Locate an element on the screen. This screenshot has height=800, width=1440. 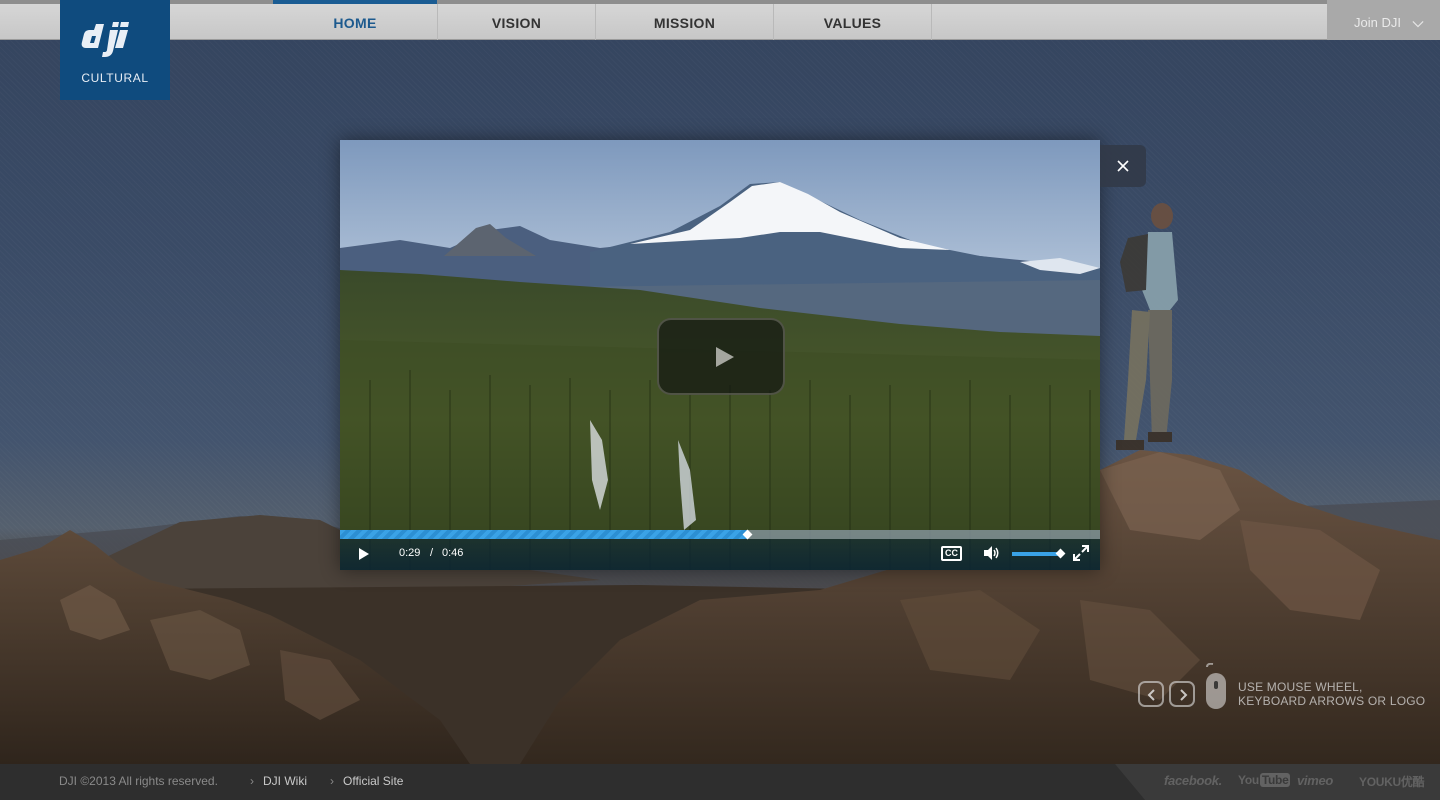
chevron-down-icon is located at coordinates (1418, 24).